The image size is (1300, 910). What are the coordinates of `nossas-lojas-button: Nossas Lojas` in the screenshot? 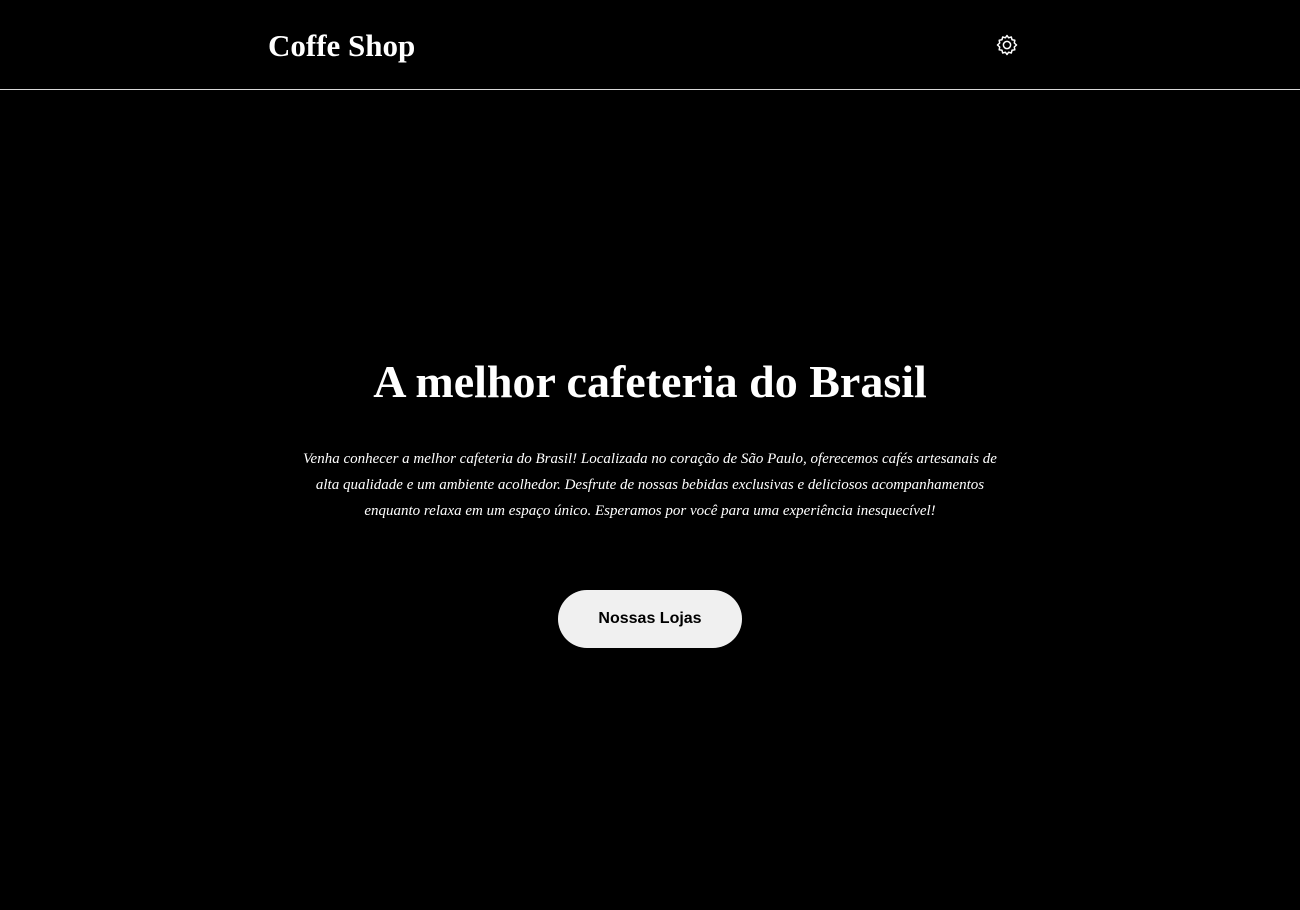 It's located at (650, 619).